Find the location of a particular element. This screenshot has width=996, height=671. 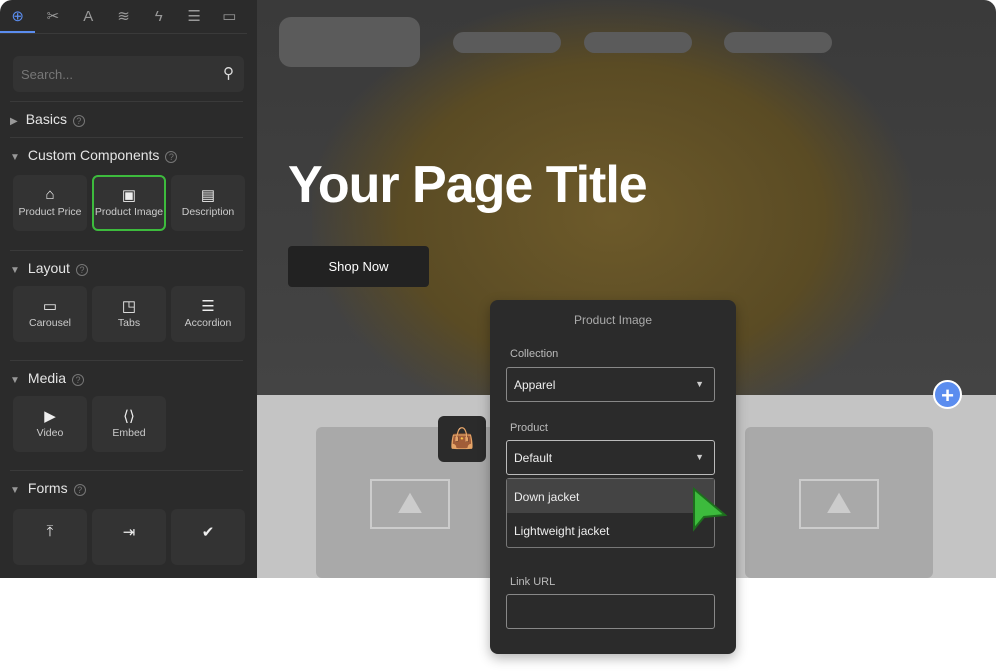

accordion-icon: ☰ is located at coordinates (208, 306).